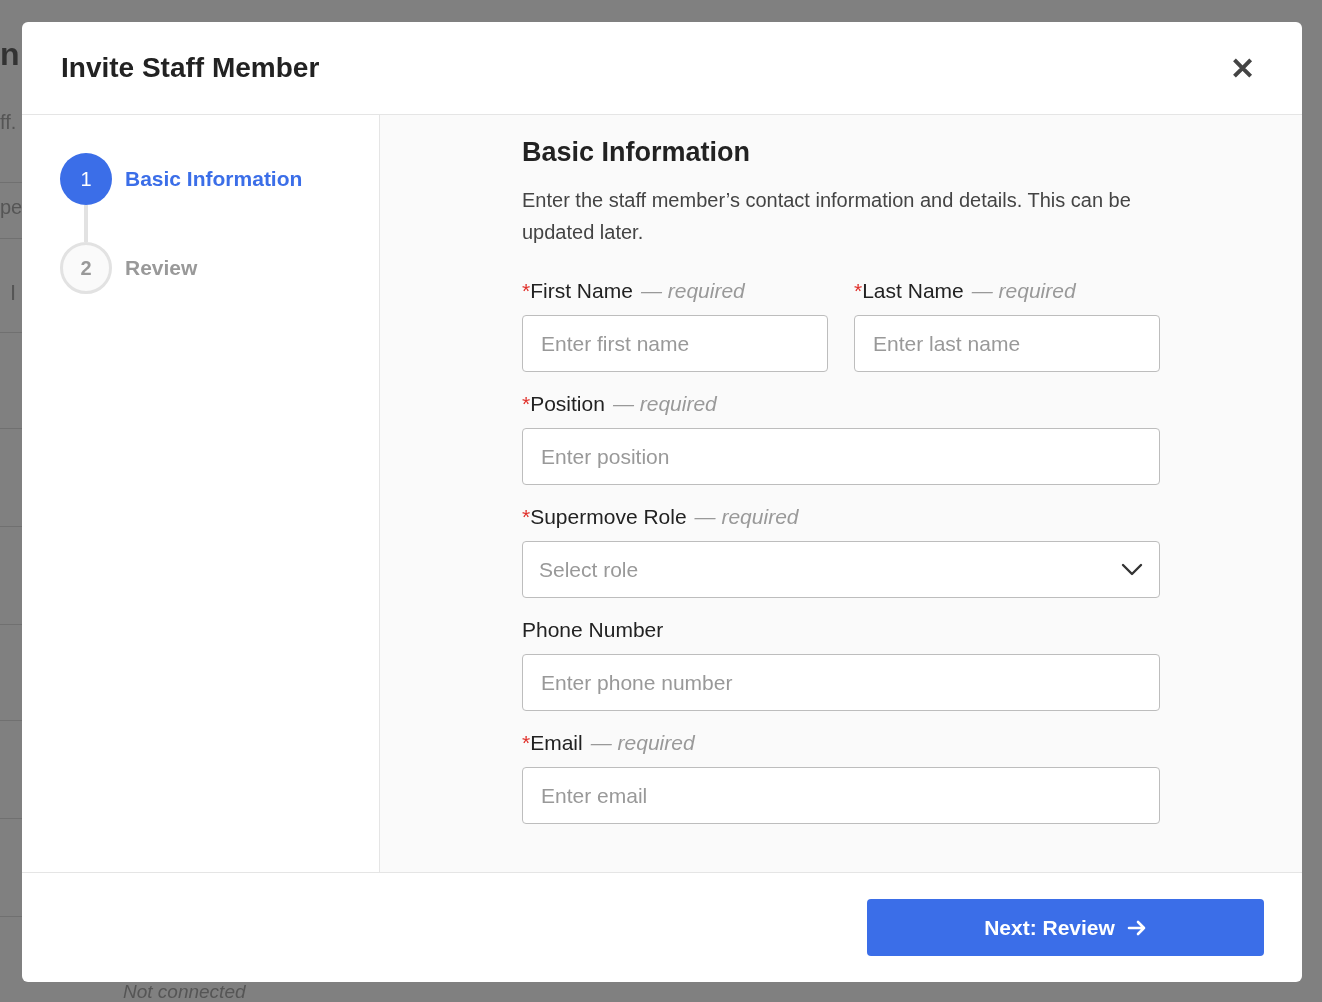  What do you see at coordinates (86, 179) in the screenshot?
I see `step-number: 1` at bounding box center [86, 179].